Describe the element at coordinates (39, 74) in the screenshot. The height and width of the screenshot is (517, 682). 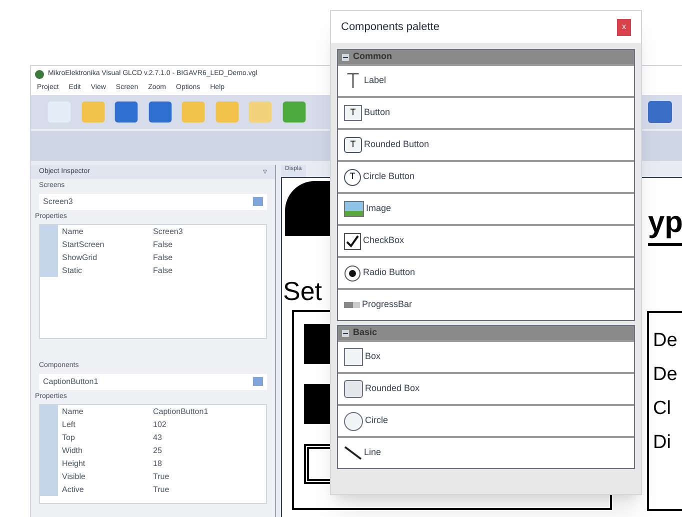
I see `app-logo-icon` at that location.